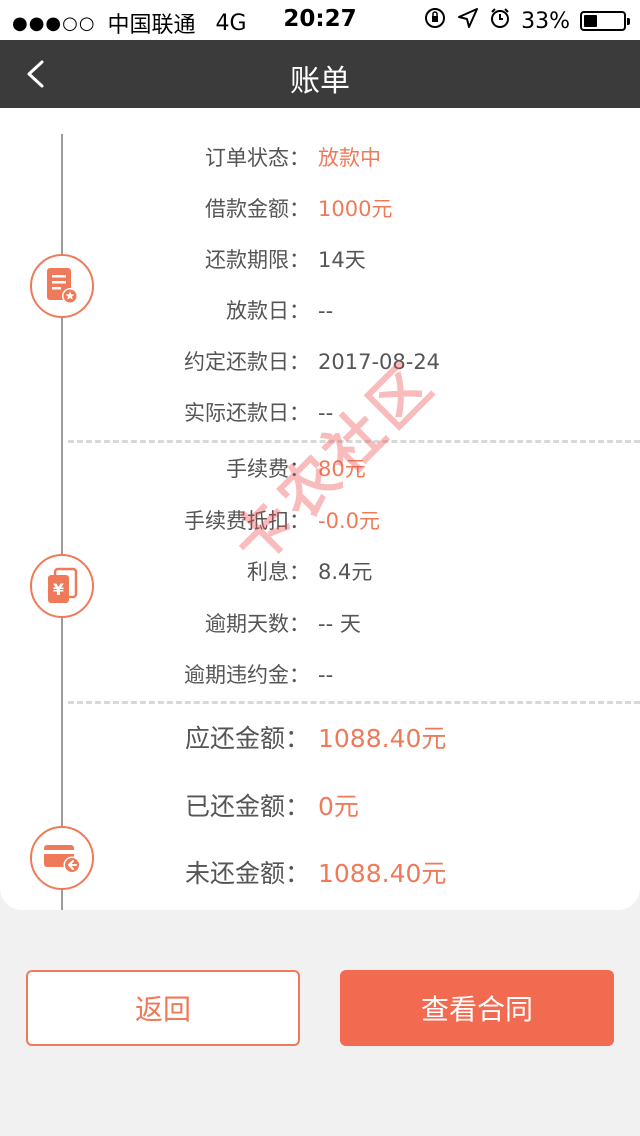  What do you see at coordinates (320, 362) in the screenshot?
I see `bill-row: 约定还款日： 2017-08-24` at bounding box center [320, 362].